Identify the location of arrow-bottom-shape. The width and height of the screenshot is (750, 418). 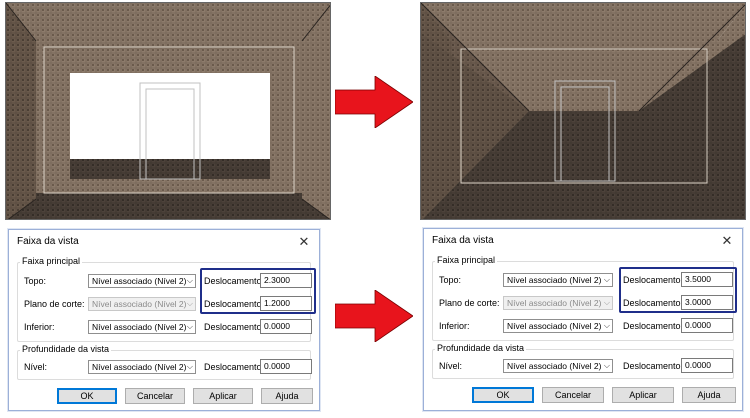
(374, 316).